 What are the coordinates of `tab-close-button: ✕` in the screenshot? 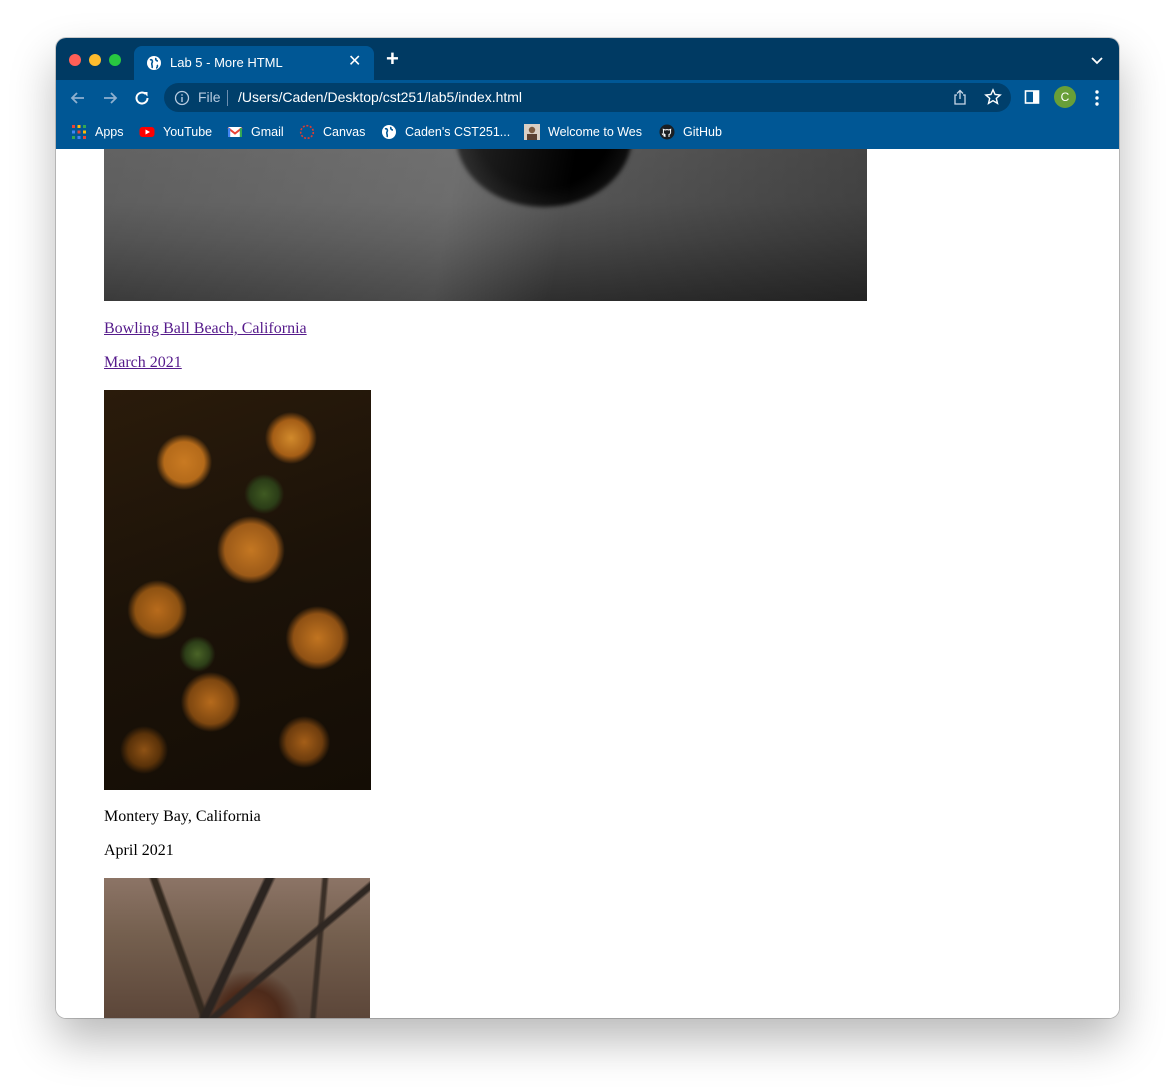 It's located at (354, 62).